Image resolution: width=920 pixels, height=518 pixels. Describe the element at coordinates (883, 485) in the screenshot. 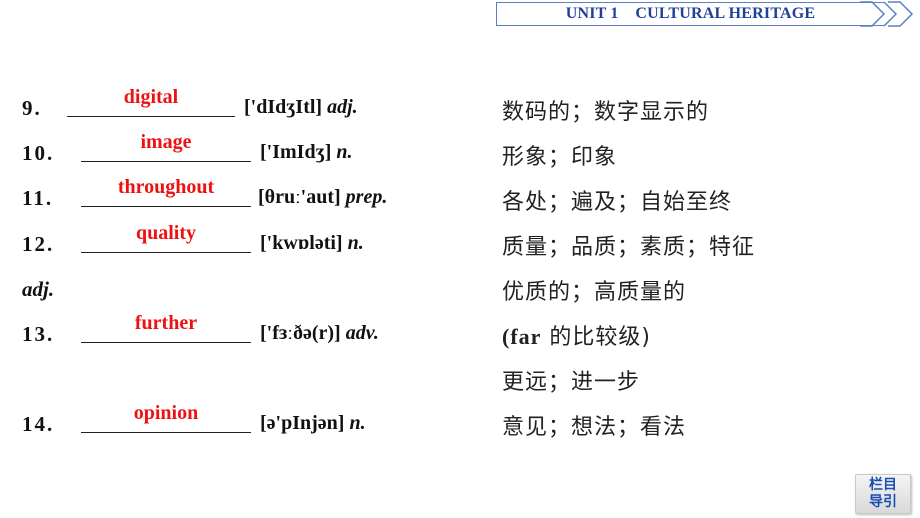

I see `nav-label-line1: 栏目` at that location.